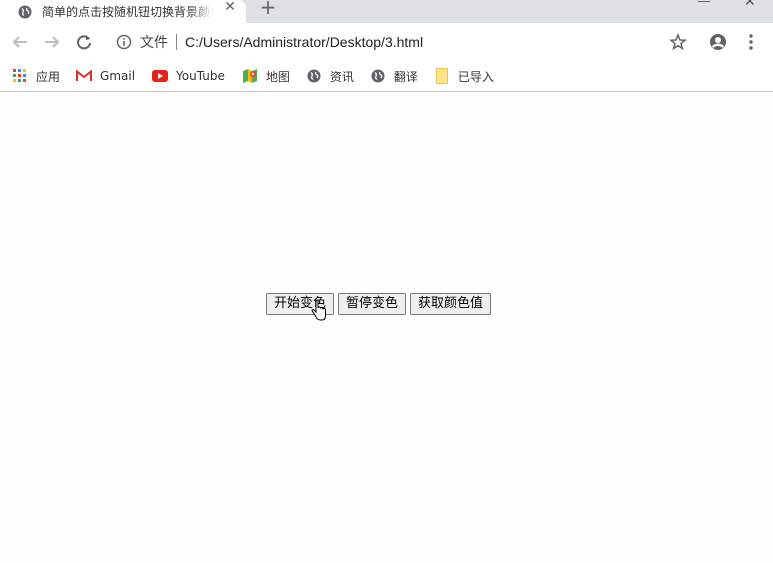 The image size is (773, 563). Describe the element at coordinates (319, 310) in the screenshot. I see `mouse-pointer-icon` at that location.